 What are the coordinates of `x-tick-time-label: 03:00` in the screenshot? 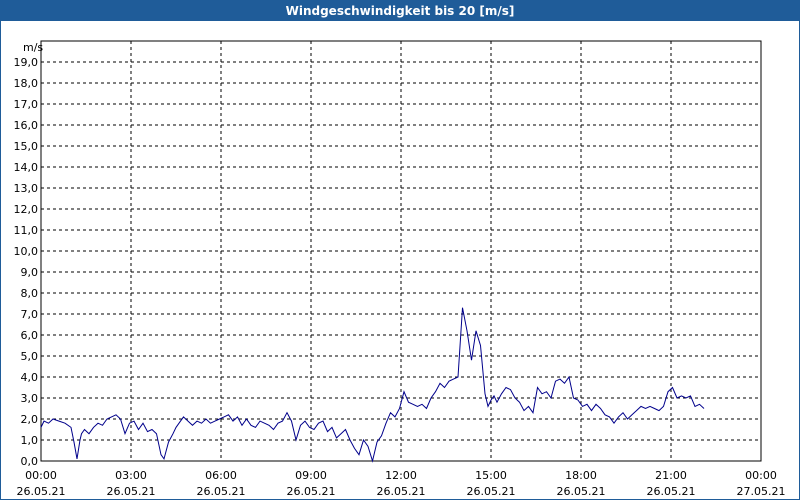 It's located at (131, 475).